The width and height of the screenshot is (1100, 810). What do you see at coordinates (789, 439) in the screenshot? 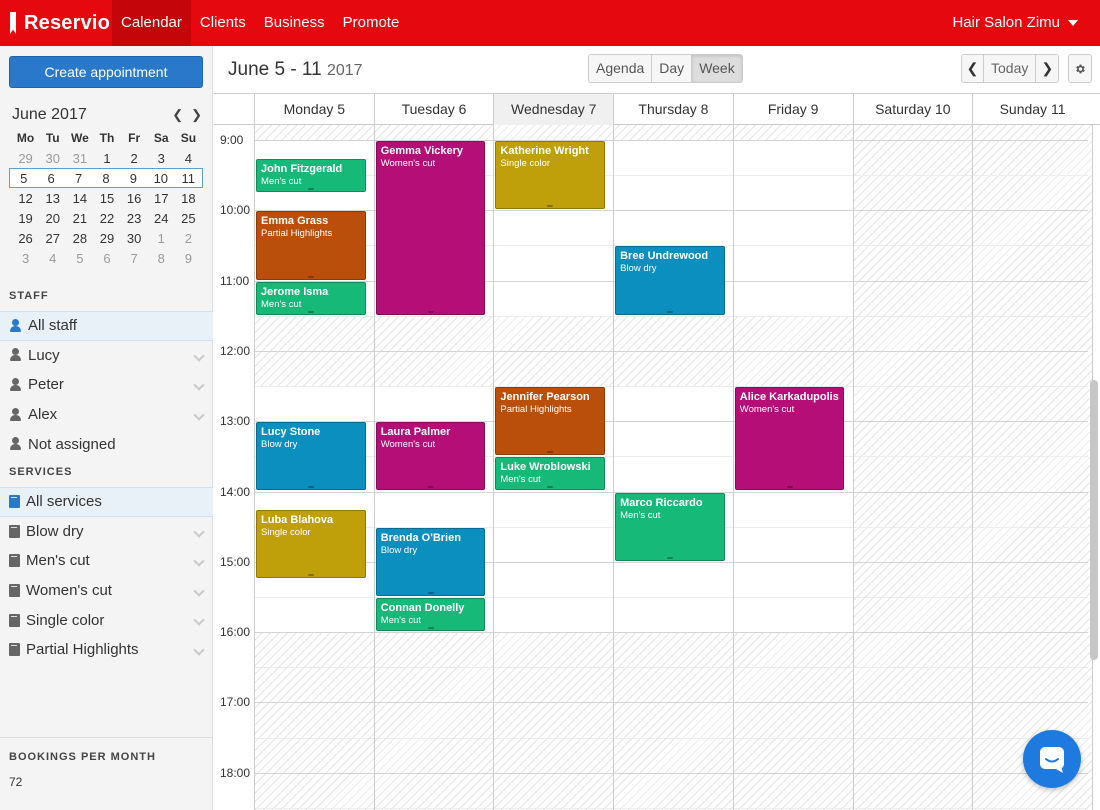
I see `appointment: Alice Karkadupolis Women's cut` at bounding box center [789, 439].